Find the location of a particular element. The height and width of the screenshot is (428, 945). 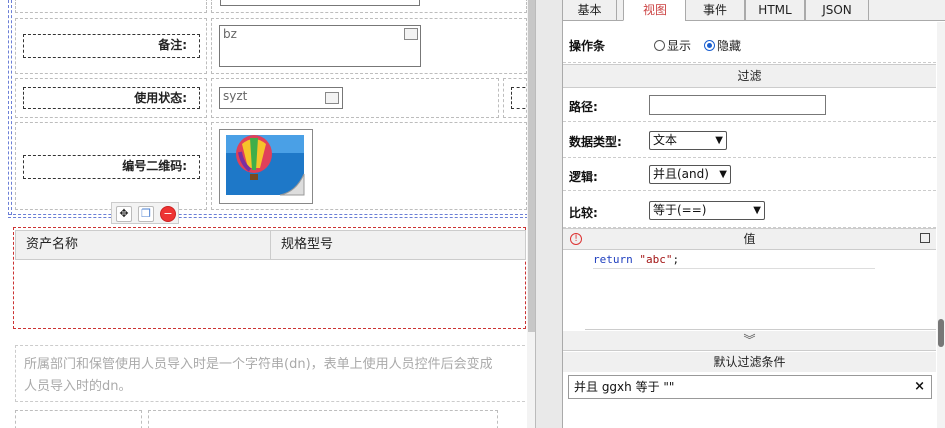

toolbar-option-label: 操作条 is located at coordinates (587, 46).